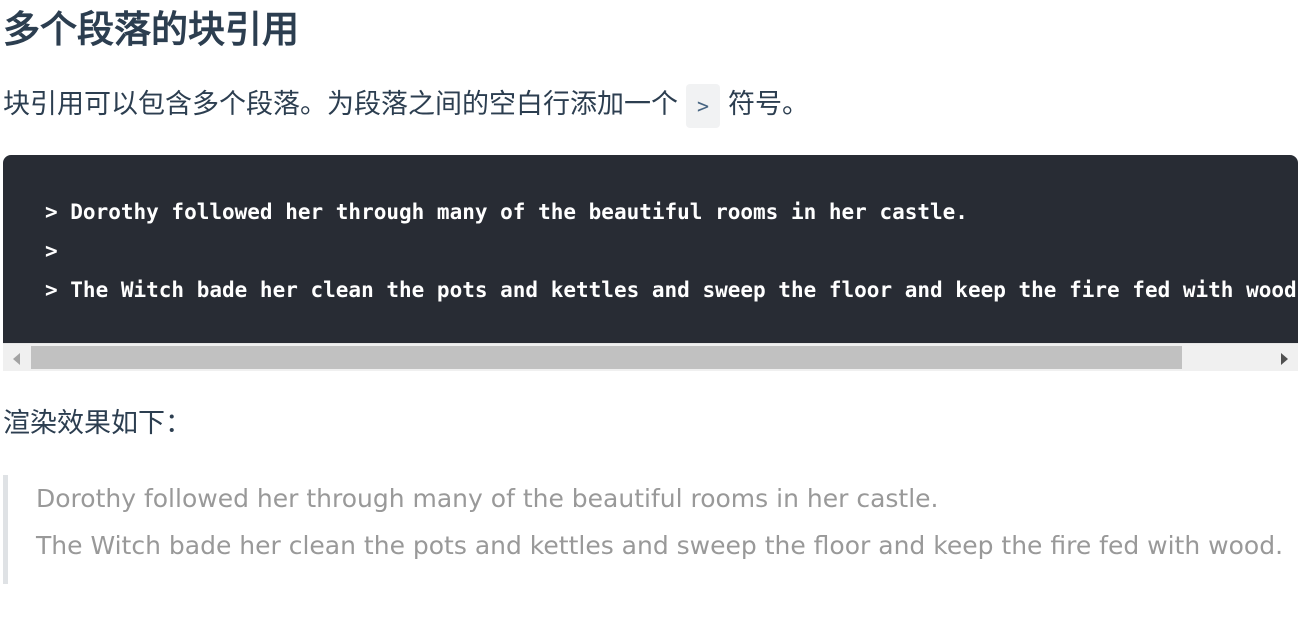 Image resolution: width=1299 pixels, height=618 pixels. I want to click on scroll-left-arrow-icon, so click(16, 359).